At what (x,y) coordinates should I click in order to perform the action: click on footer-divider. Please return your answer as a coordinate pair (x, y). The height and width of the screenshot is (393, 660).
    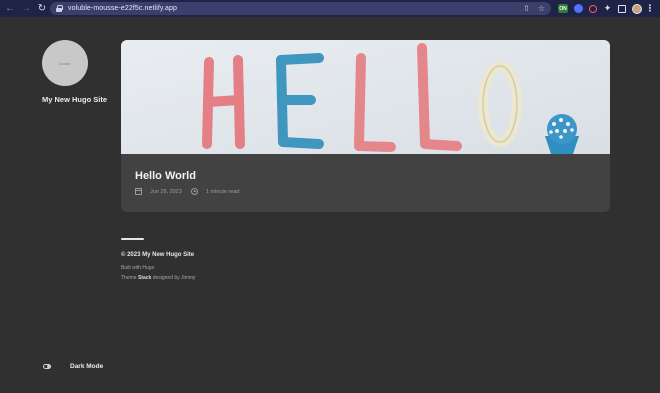
    Looking at the image, I should click on (132, 239).